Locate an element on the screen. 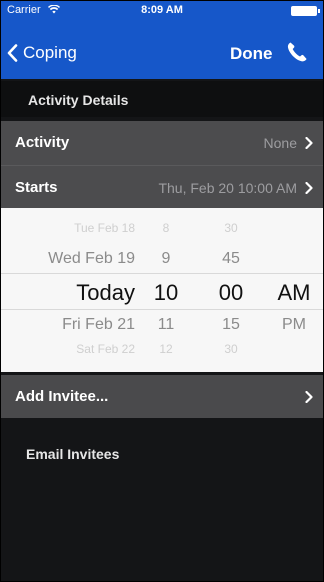  picker-date: Tue Feb 18 is located at coordinates (104, 228).